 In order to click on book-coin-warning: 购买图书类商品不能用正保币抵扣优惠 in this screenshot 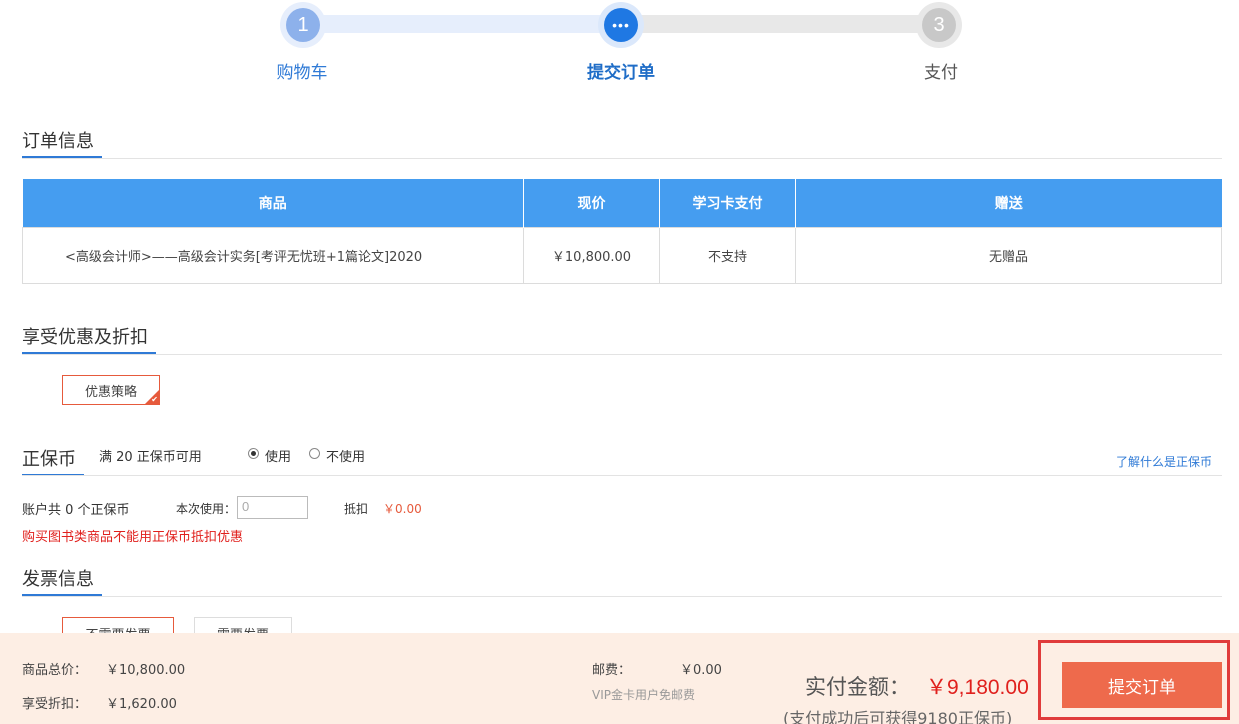, I will do `click(133, 537)`.